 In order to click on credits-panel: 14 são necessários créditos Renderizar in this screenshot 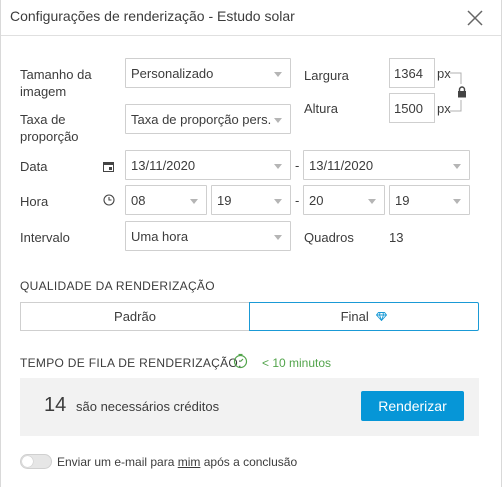, I will do `click(249, 407)`.